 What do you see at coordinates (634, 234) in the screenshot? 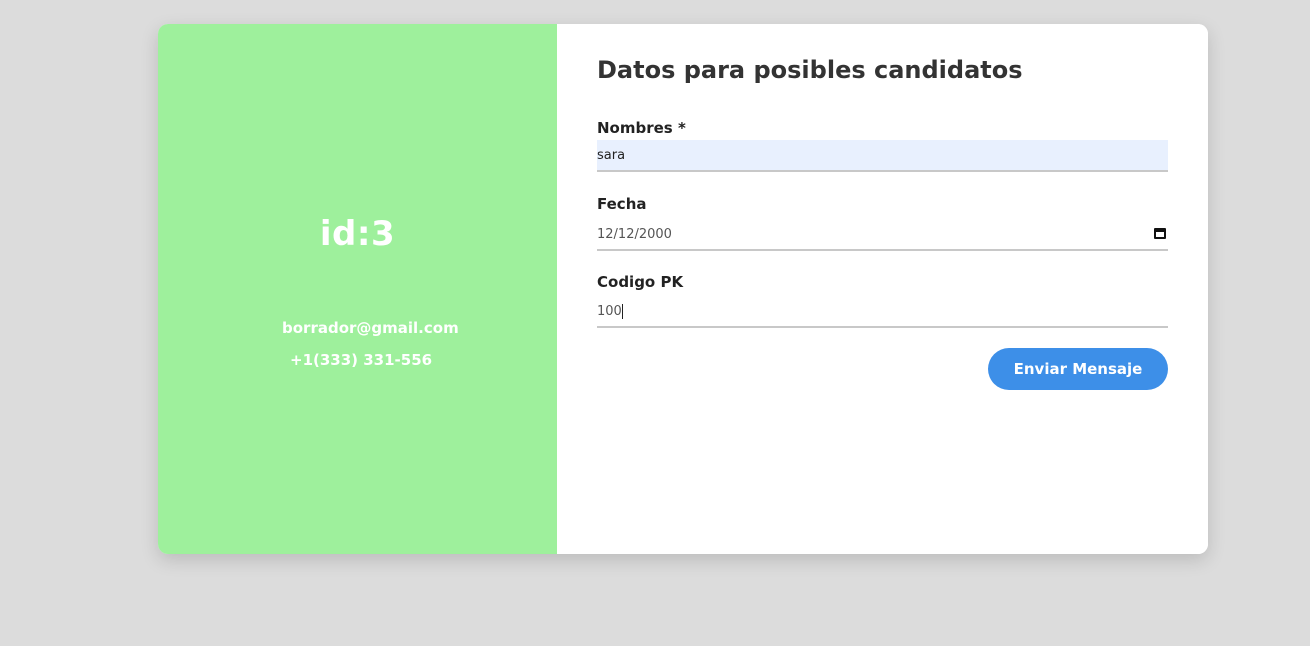
I see `fecha-value: 12/12/2000` at bounding box center [634, 234].